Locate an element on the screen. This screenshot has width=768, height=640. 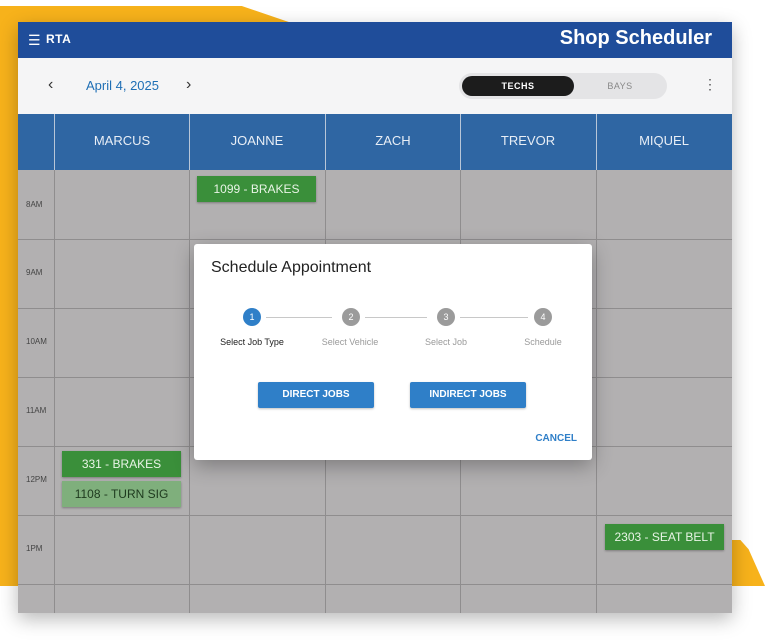
cancel-button: CANCEL is located at coordinates (556, 438).